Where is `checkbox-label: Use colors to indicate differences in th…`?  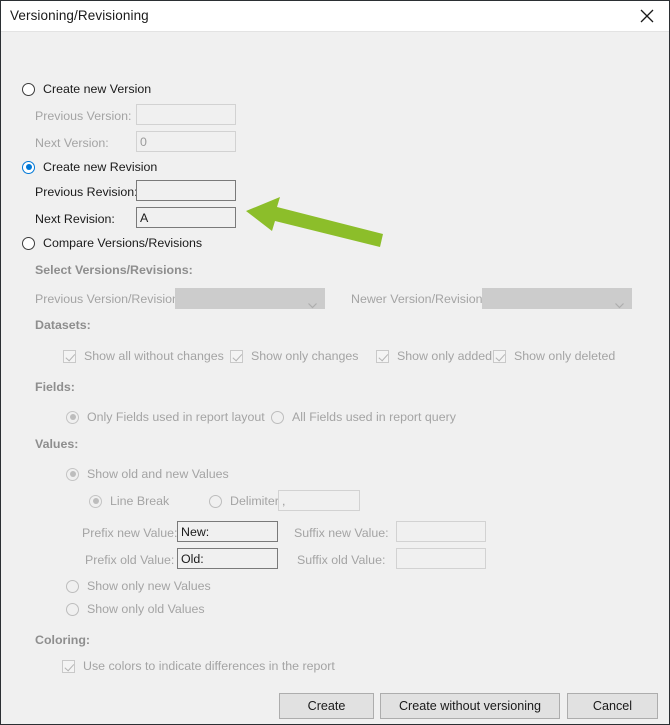
checkbox-label: Use colors to indicate differences in th… is located at coordinates (209, 666).